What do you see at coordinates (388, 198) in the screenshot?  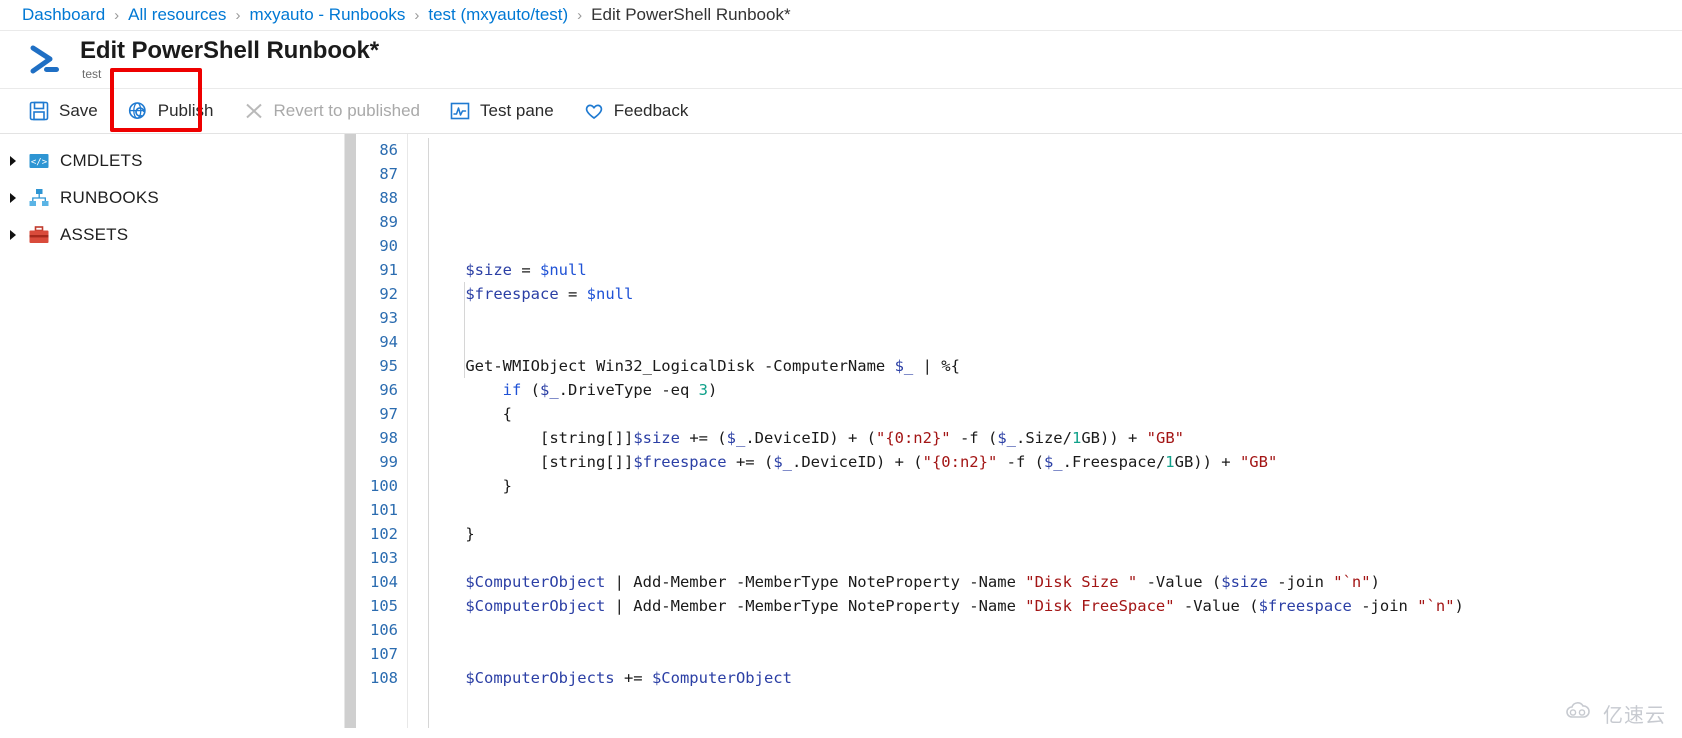 I see `line-number: 88` at bounding box center [388, 198].